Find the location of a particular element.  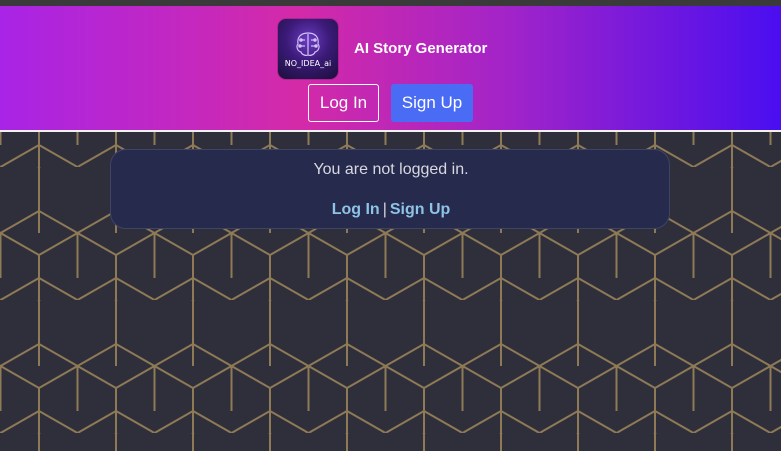

signup-link: Sign Up is located at coordinates (420, 209).